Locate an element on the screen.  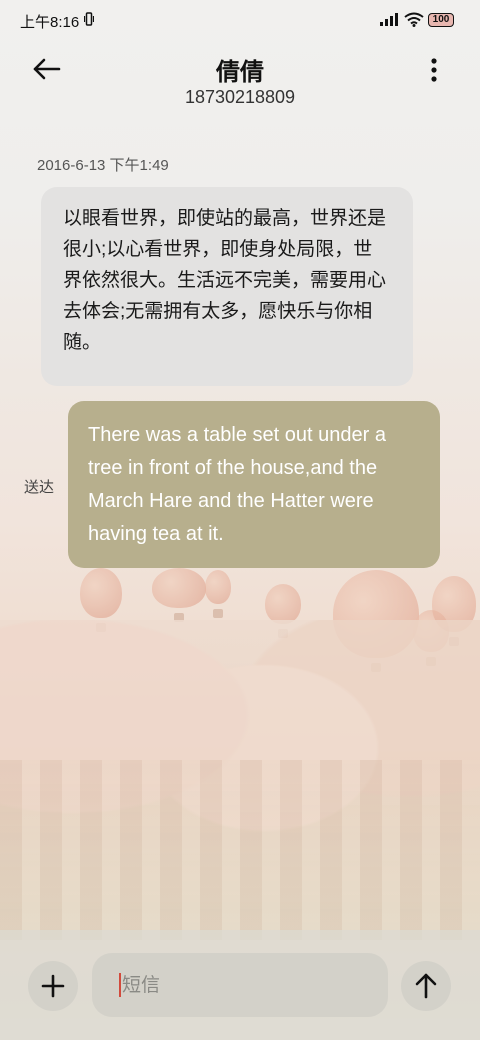
battery-icon: 100 is located at coordinates (441, 20).